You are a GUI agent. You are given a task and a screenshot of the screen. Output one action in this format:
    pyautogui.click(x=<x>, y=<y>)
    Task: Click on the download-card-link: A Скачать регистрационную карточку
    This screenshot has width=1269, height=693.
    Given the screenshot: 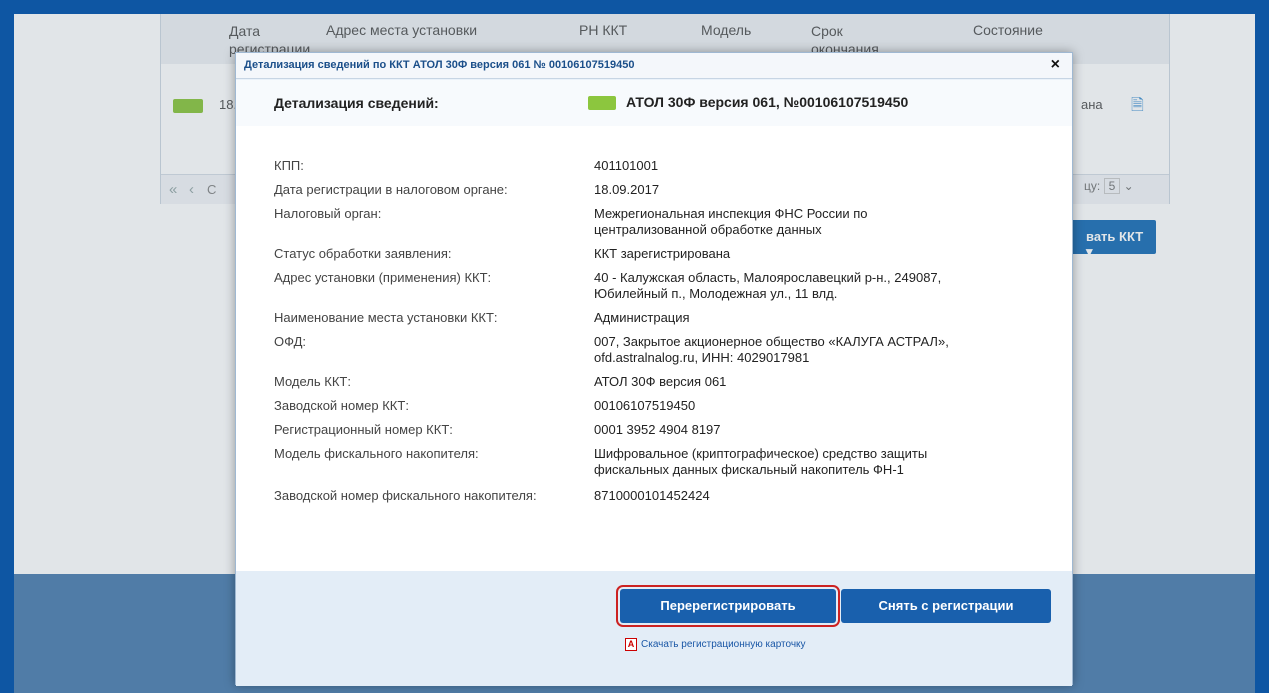 What is the action you would take?
    pyautogui.click(x=715, y=644)
    